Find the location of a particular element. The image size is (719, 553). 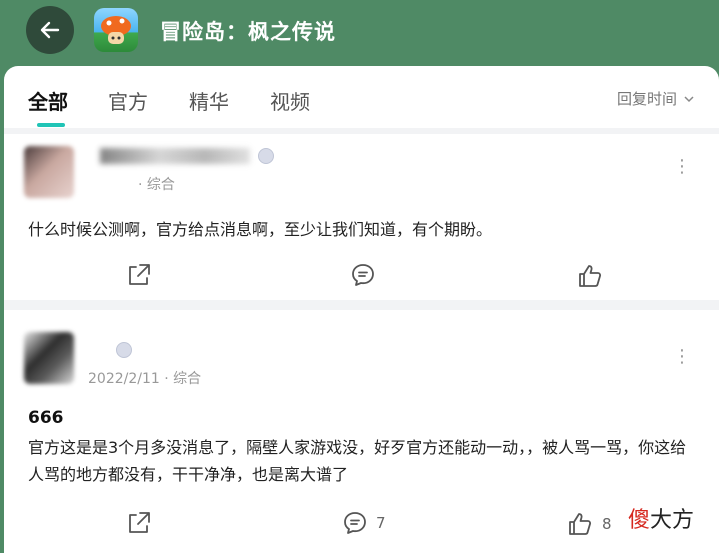

arrow-left-icon is located at coordinates (50, 30).